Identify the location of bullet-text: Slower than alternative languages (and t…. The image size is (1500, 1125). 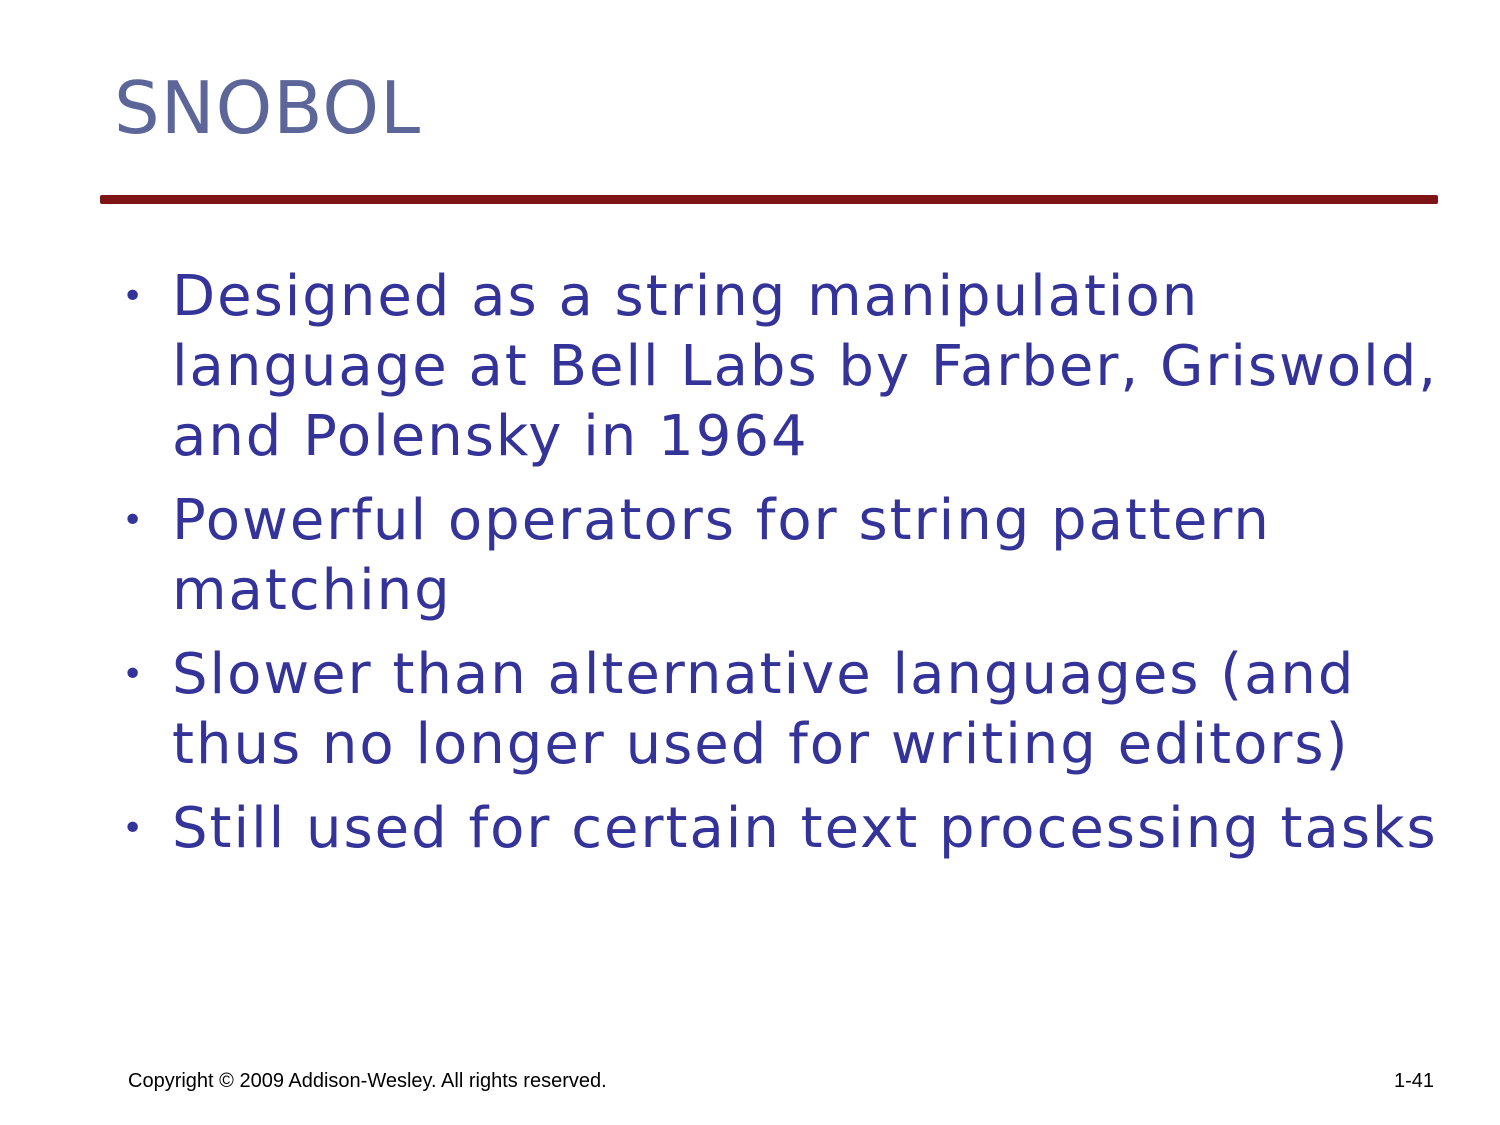
(764, 709).